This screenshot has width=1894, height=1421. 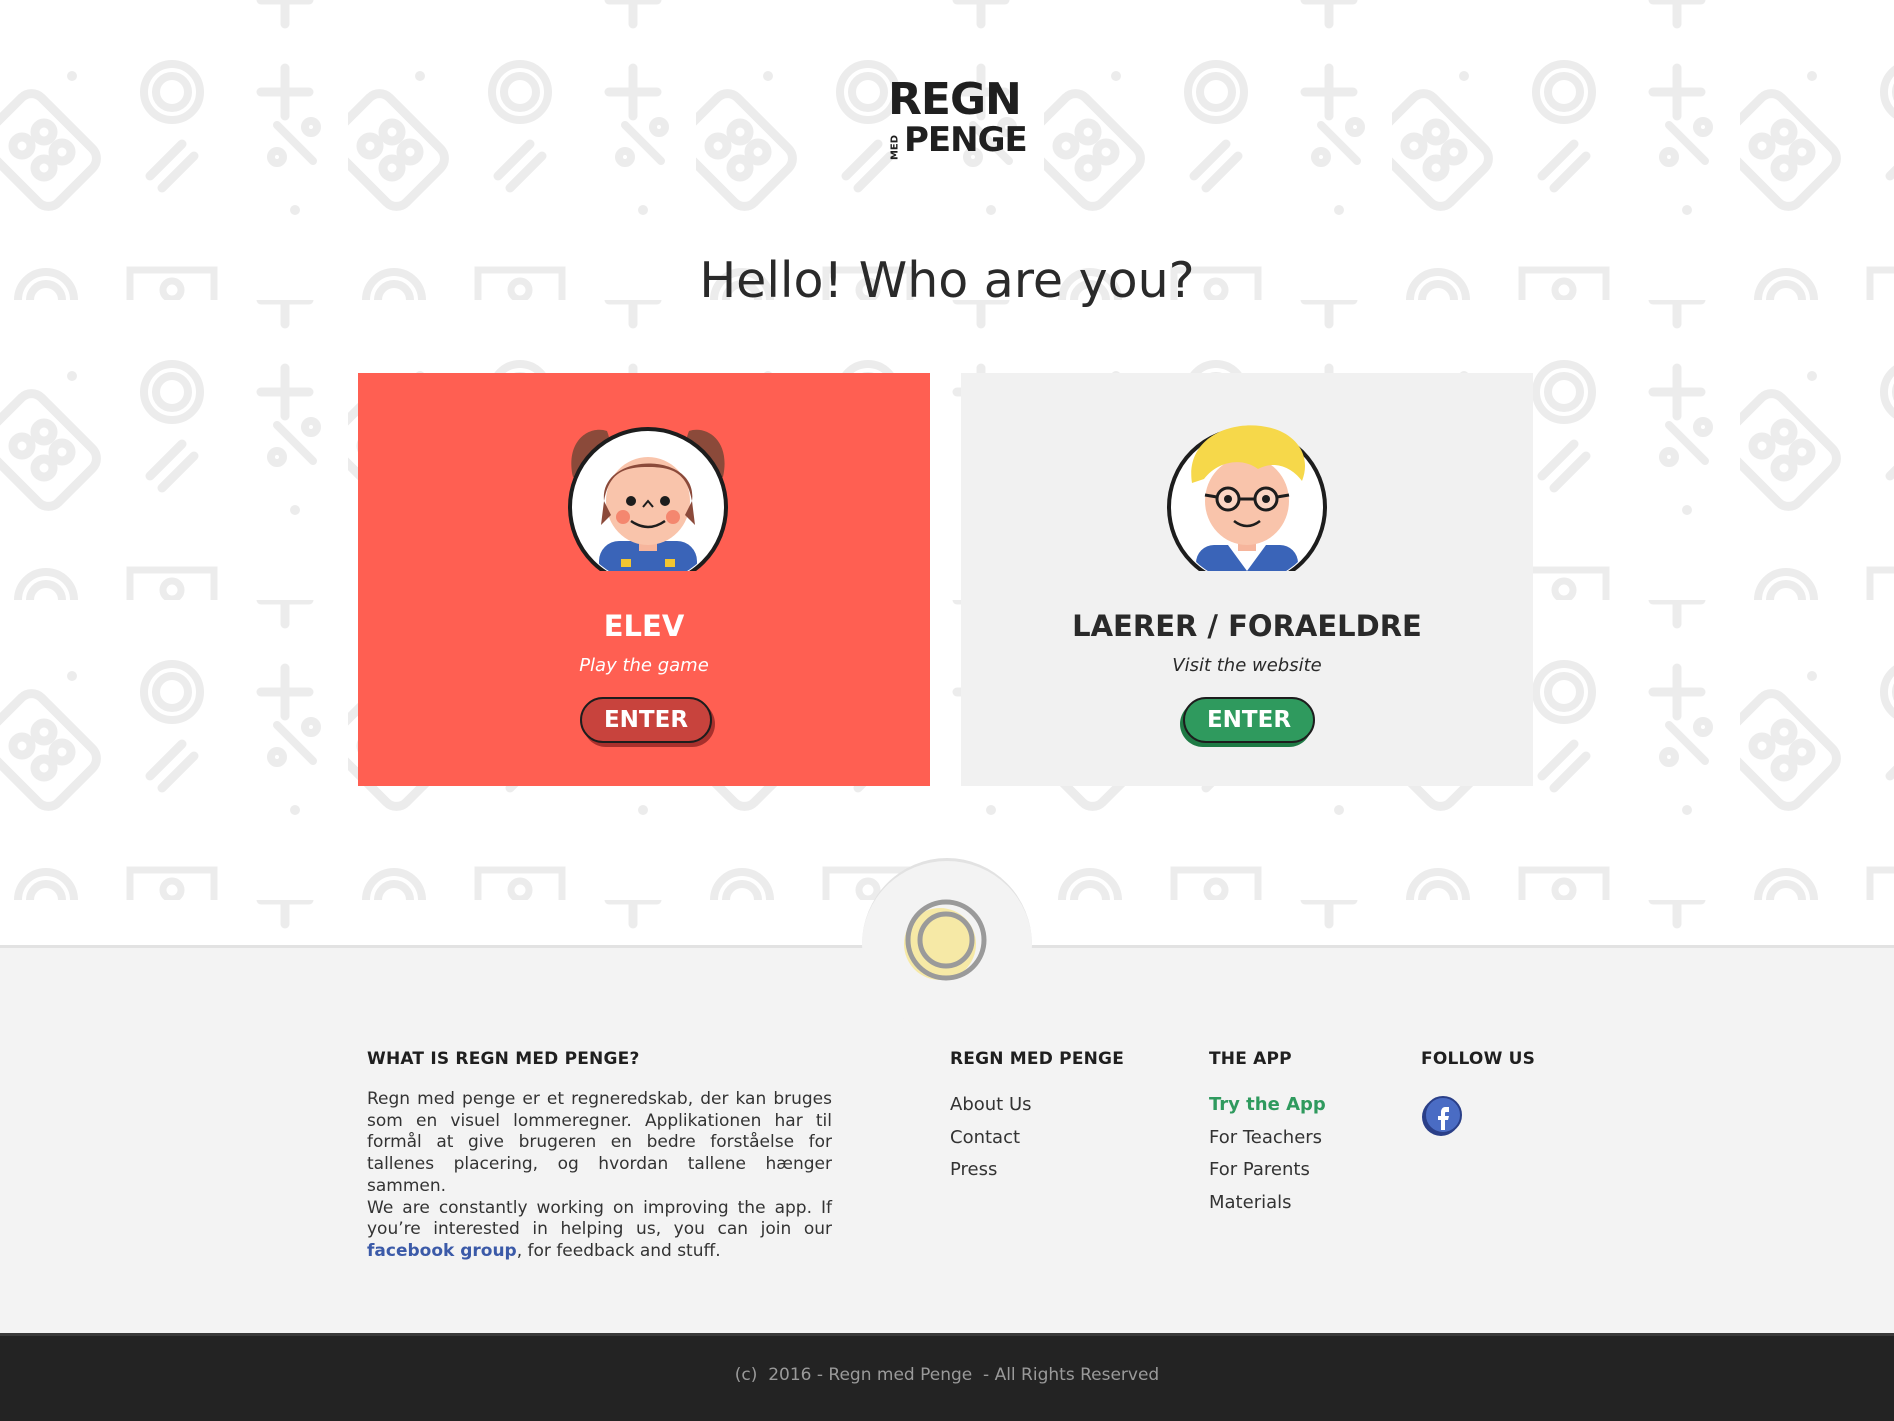 I want to click on logo: REGN MED PENGE, so click(x=957, y=119).